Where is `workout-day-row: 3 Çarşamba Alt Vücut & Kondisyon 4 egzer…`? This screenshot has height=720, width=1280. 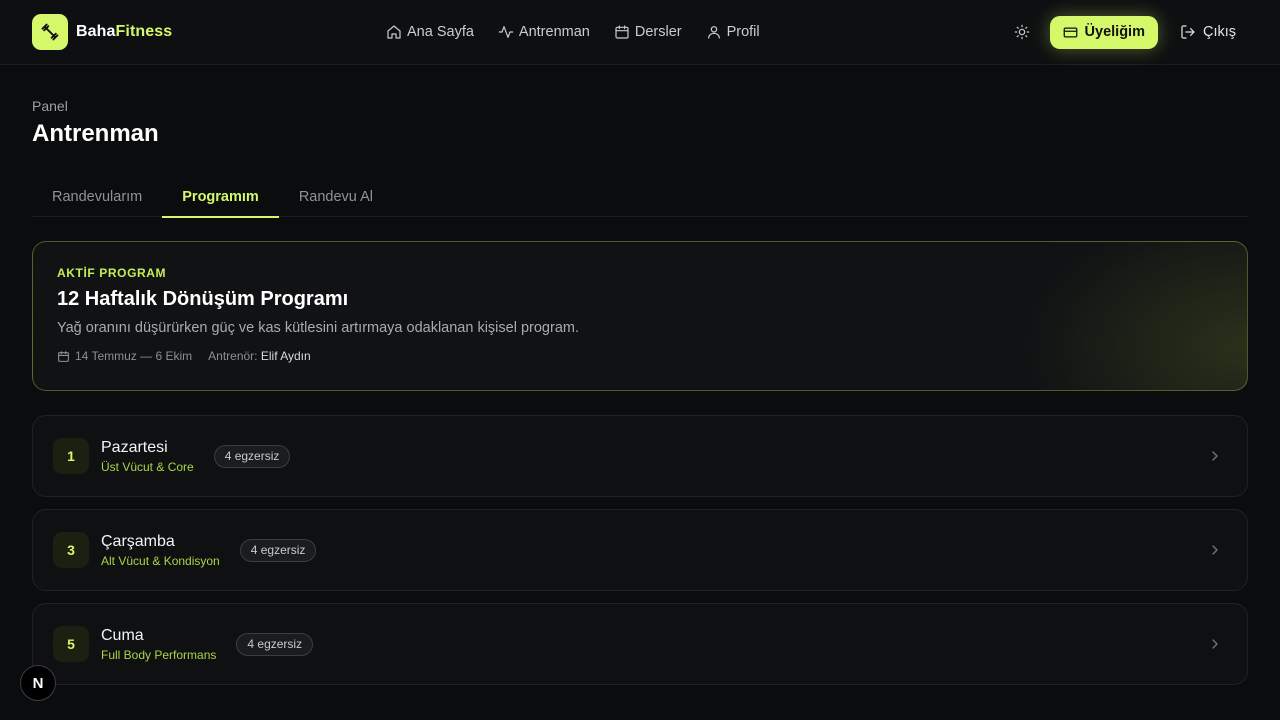 workout-day-row: 3 Çarşamba Alt Vücut & Kondisyon 4 egzer… is located at coordinates (640, 550).